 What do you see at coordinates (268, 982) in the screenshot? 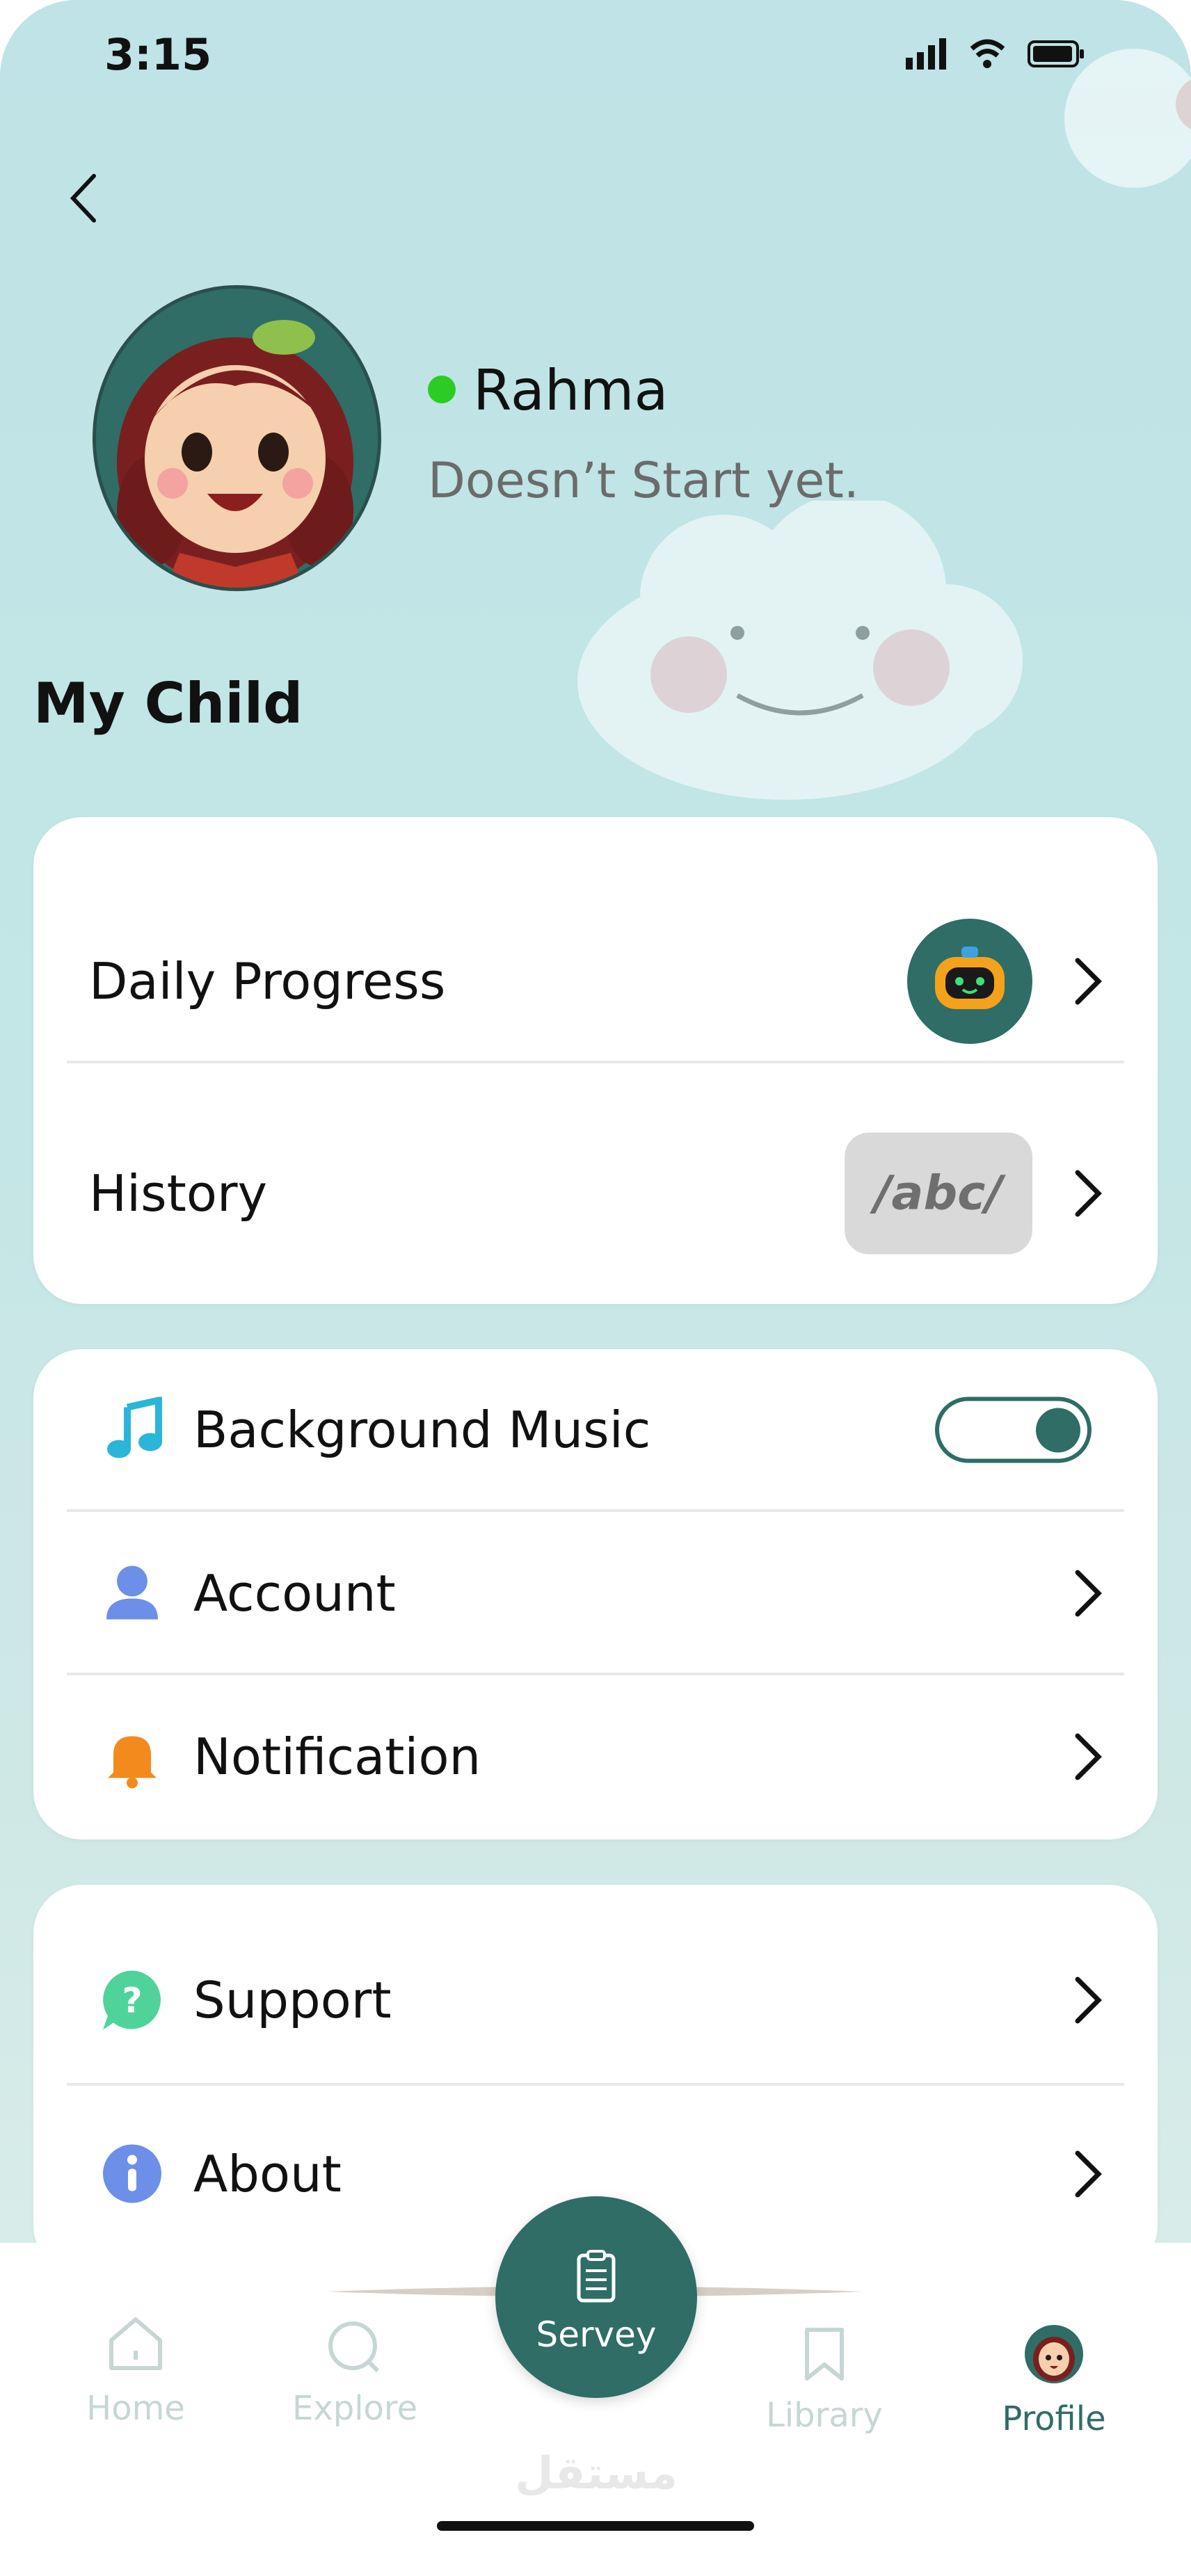
I see `daily-progress-label: Daily Progress` at bounding box center [268, 982].